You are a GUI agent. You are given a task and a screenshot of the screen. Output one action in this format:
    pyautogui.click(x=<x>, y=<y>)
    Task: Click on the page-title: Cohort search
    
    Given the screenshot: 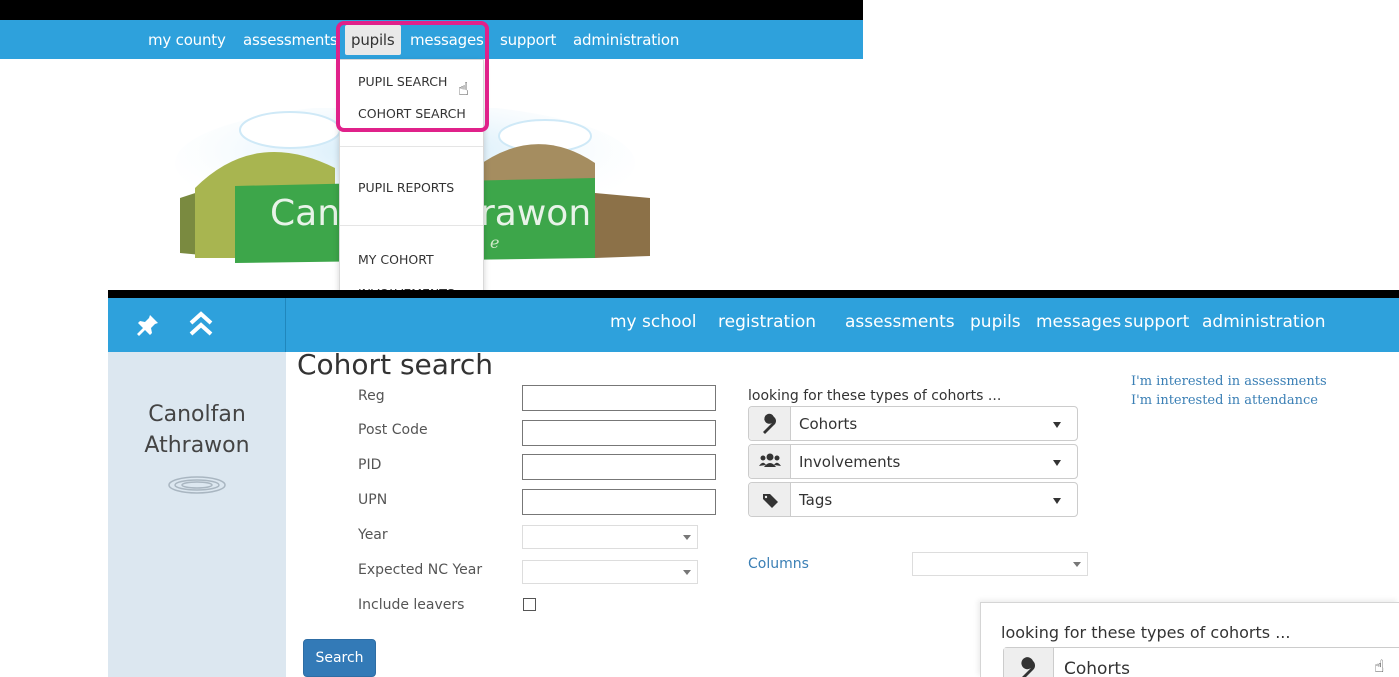 What is the action you would take?
    pyautogui.click(x=395, y=364)
    